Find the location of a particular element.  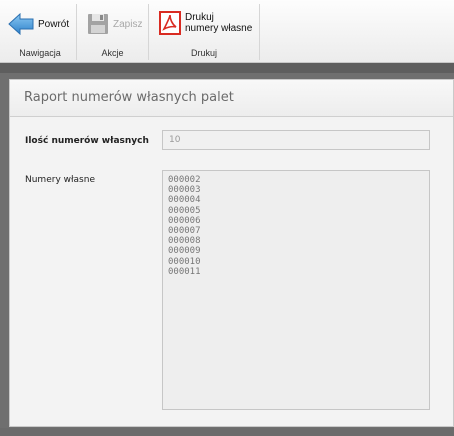

back-arrow-icon is located at coordinates (21, 24).